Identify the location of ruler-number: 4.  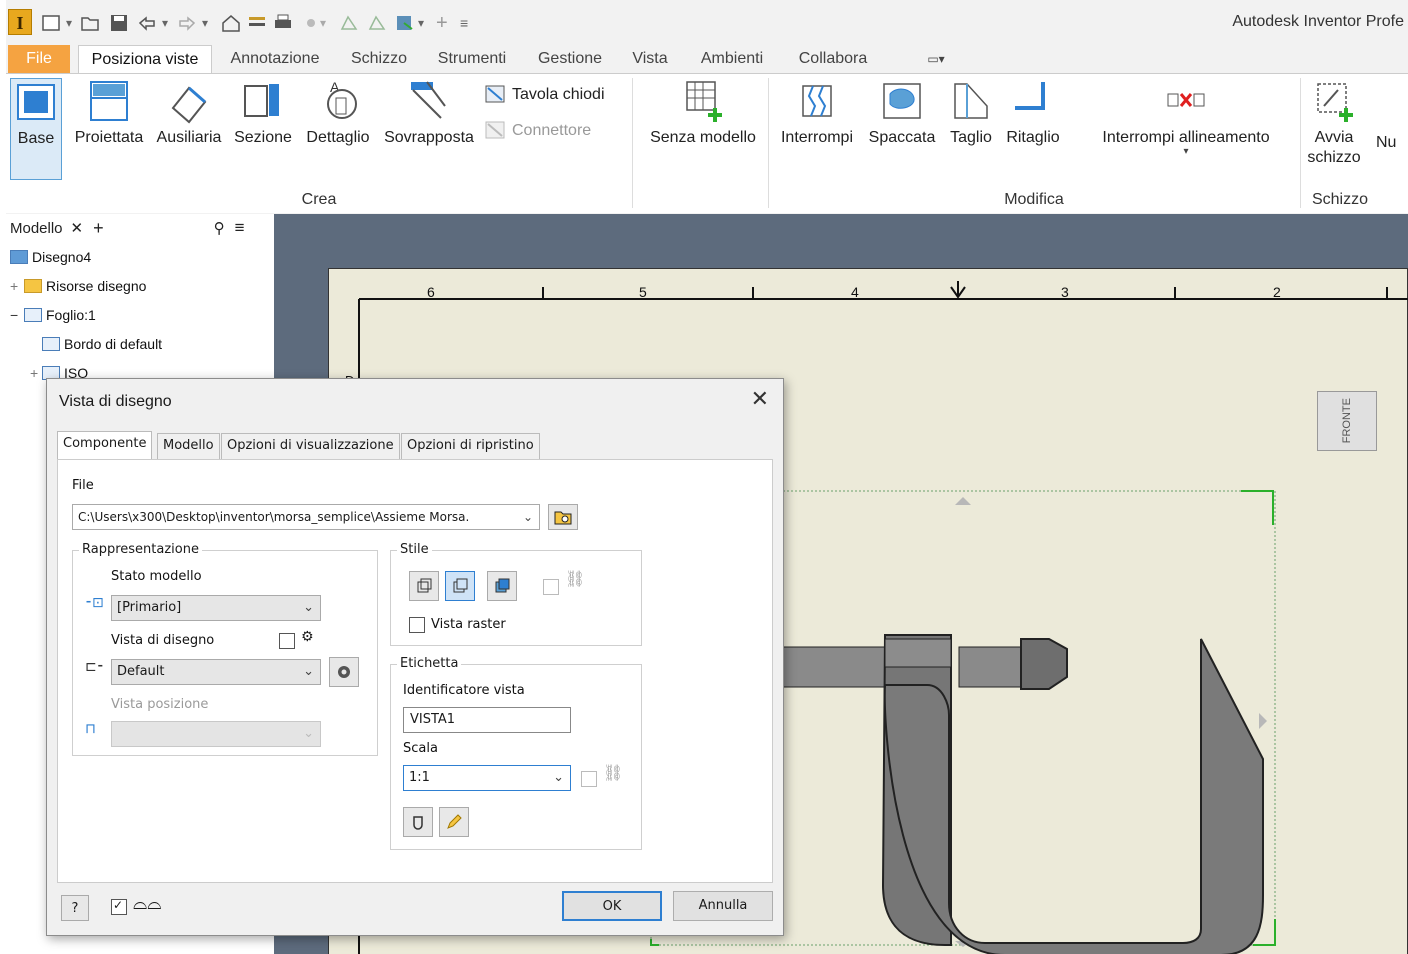
(855, 292).